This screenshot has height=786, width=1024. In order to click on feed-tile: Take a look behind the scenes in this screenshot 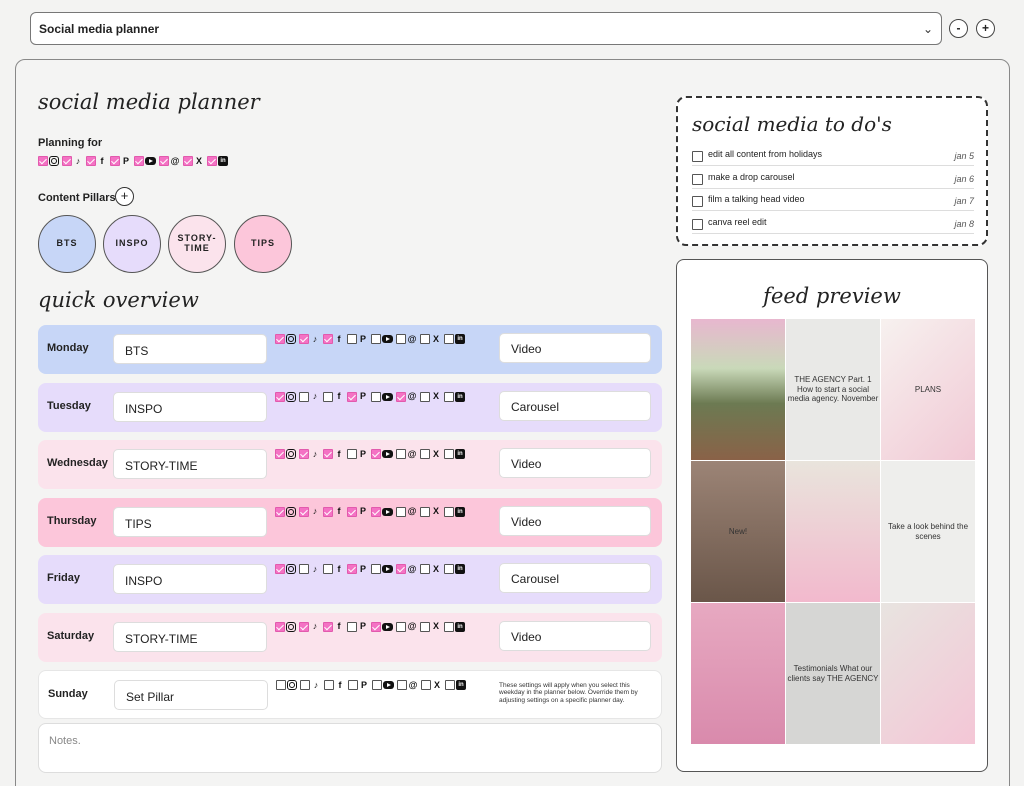, I will do `click(928, 531)`.